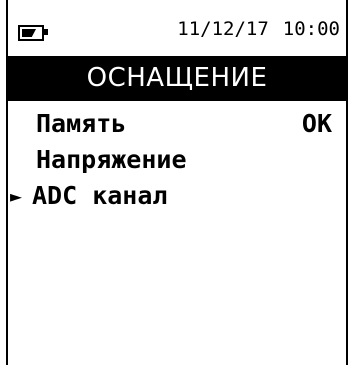 The image size is (354, 365). I want to click on datetime: 11/12/17 10:00, so click(258, 29).